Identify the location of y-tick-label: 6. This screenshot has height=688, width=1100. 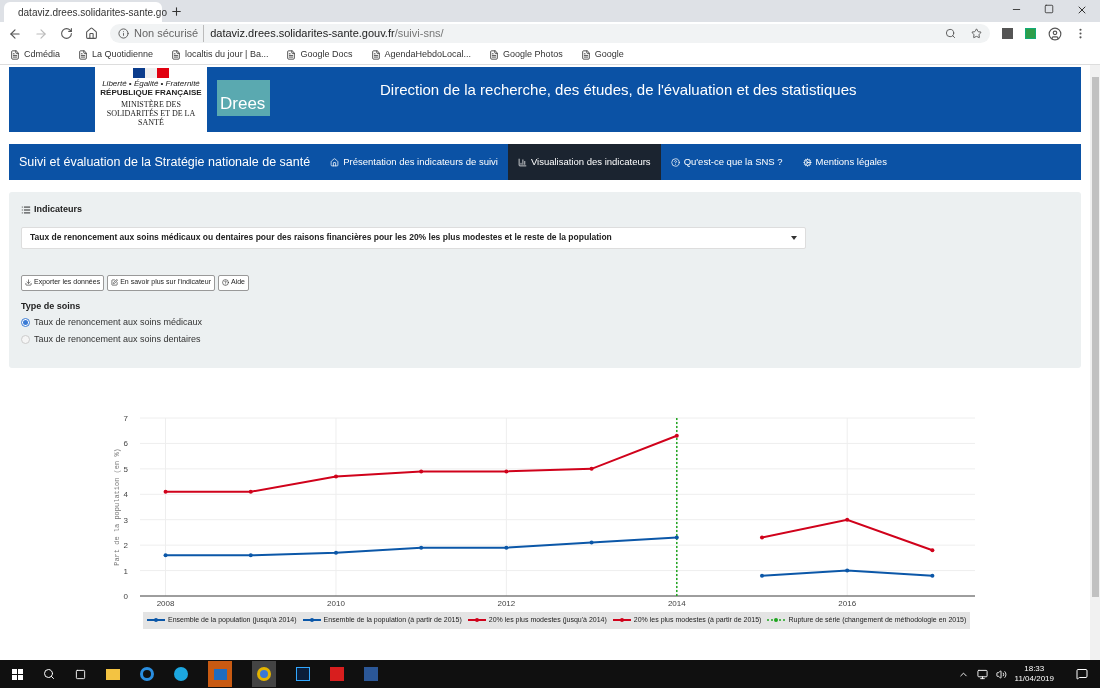
(125, 444).